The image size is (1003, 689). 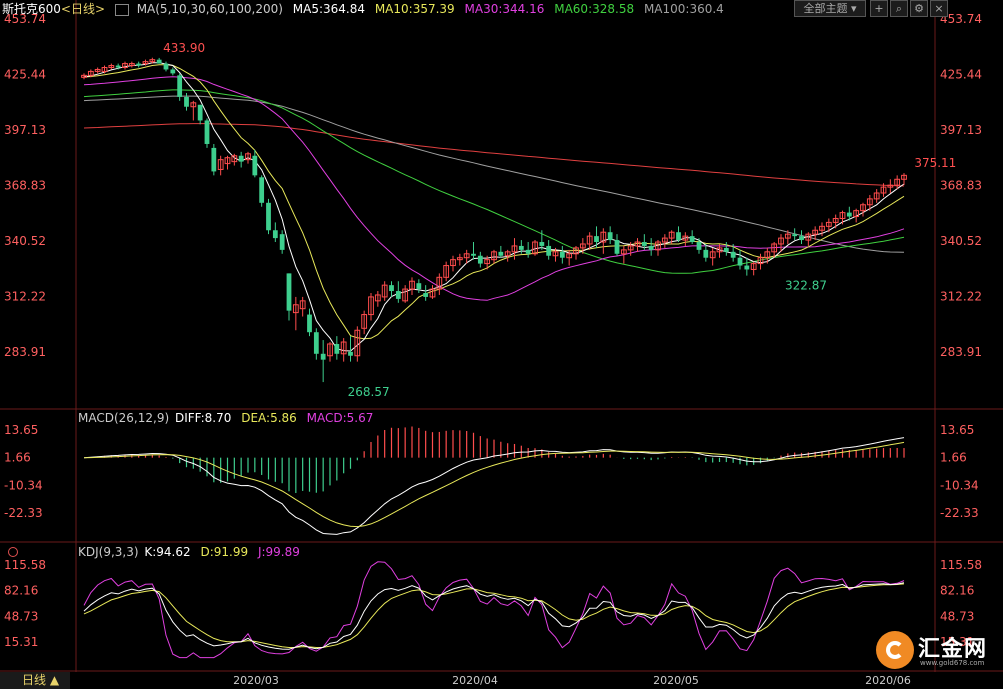 What do you see at coordinates (369, 392) in the screenshot?
I see `price-annotation: 268.57` at bounding box center [369, 392].